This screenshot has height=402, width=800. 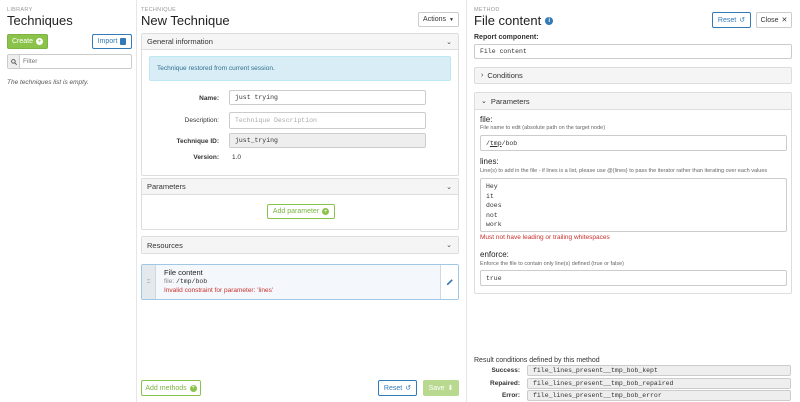 I want to click on method-reset-button: Reset ↺, so click(x=731, y=20).